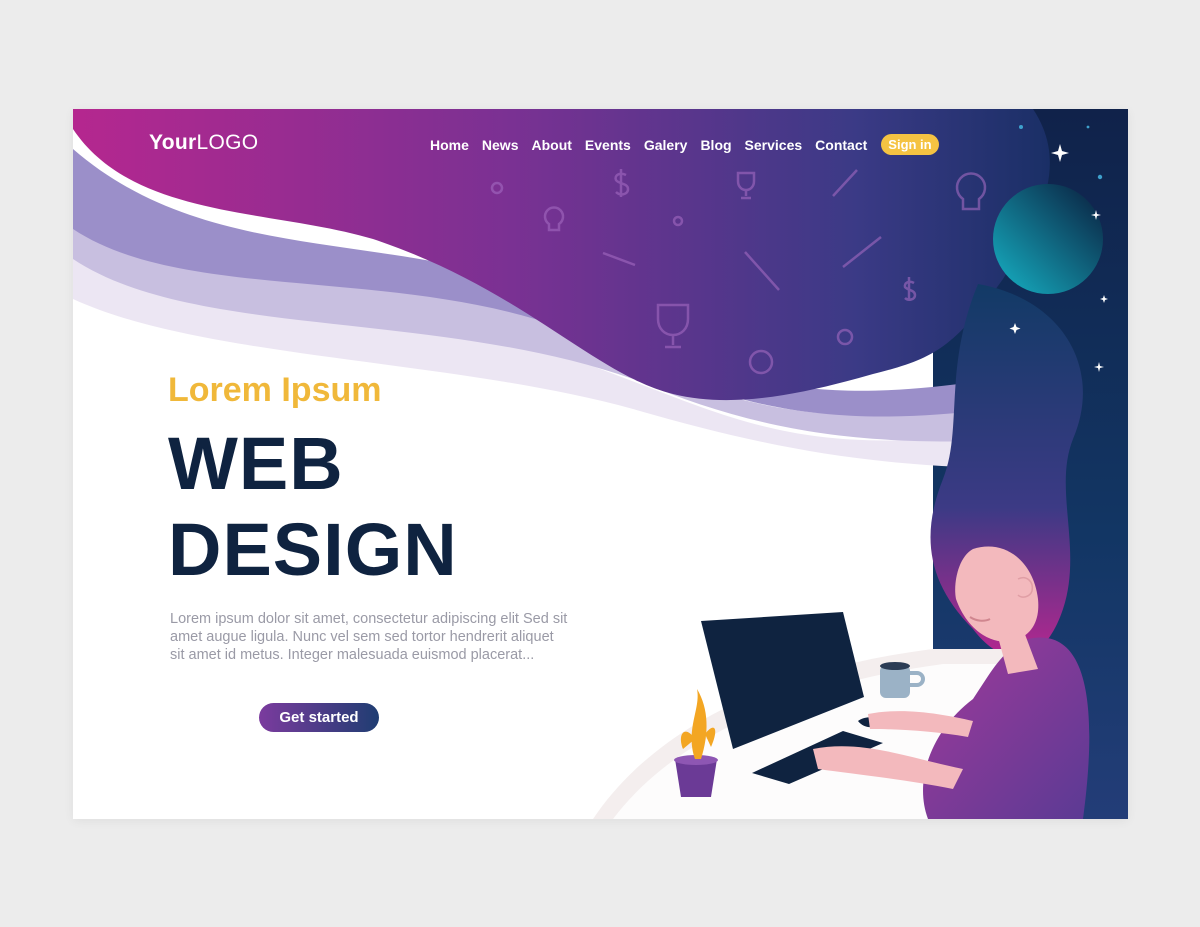 This screenshot has height=927, width=1200. Describe the element at coordinates (449, 145) in the screenshot. I see `nav-home: Home` at that location.